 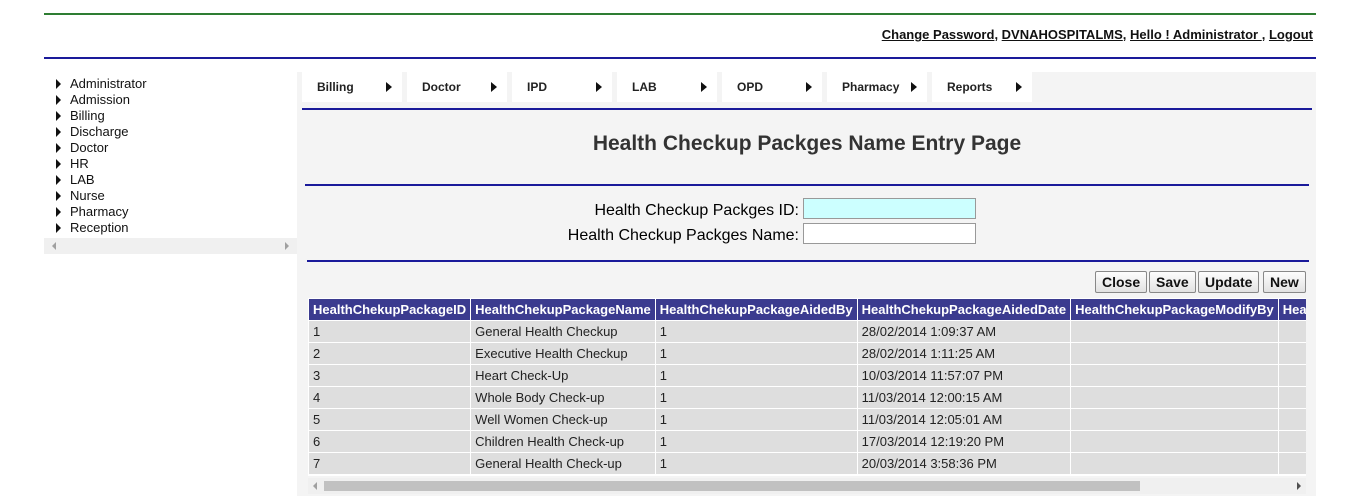 I want to click on sidebar-item-pharmacy: Pharmacy, so click(x=175, y=212).